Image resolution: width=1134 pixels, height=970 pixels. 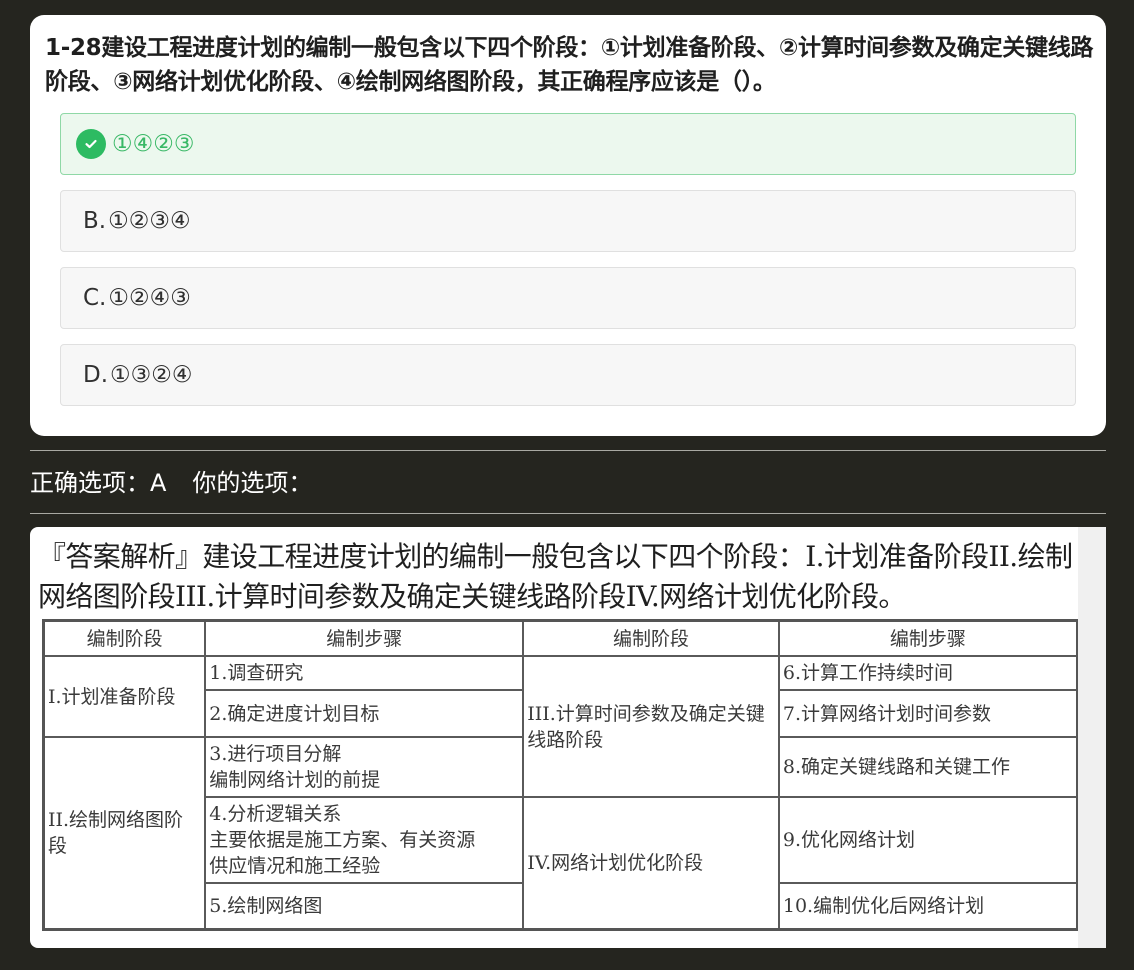 What do you see at coordinates (295, 866) in the screenshot?
I see `step-line: 供应情况和施工经验` at bounding box center [295, 866].